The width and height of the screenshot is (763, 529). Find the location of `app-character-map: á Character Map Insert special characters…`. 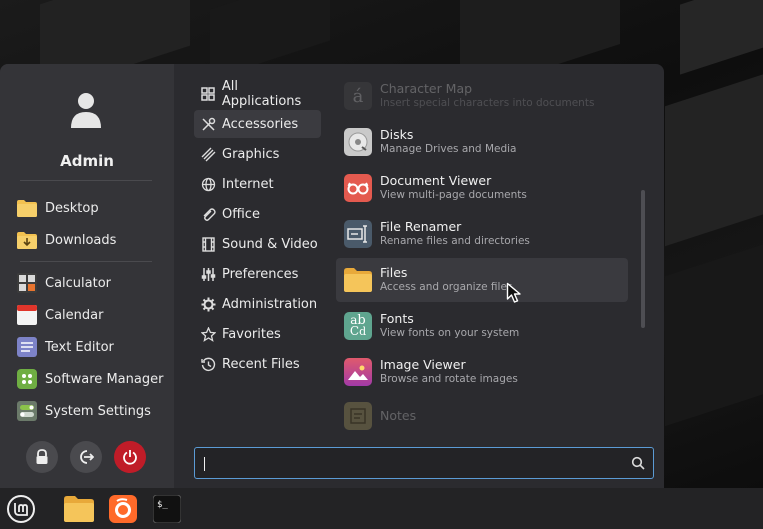

app-character-map: á Character Map Insert special characters… is located at coordinates (482, 96).